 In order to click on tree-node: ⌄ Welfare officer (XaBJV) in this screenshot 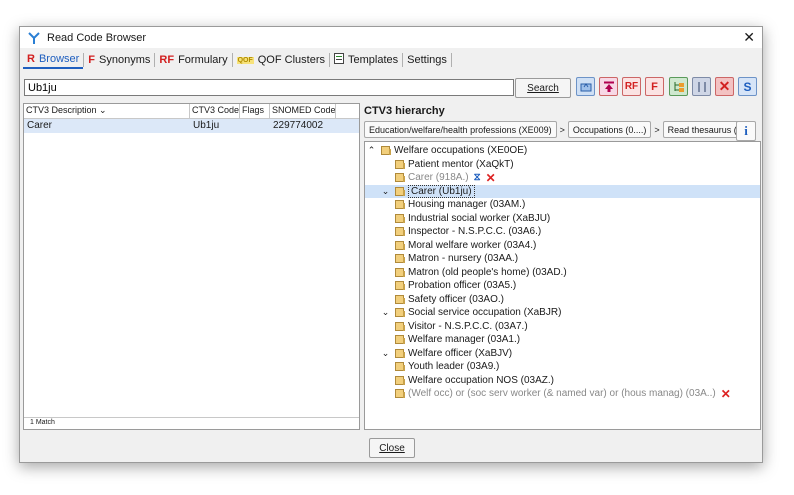, I will do `click(562, 353)`.